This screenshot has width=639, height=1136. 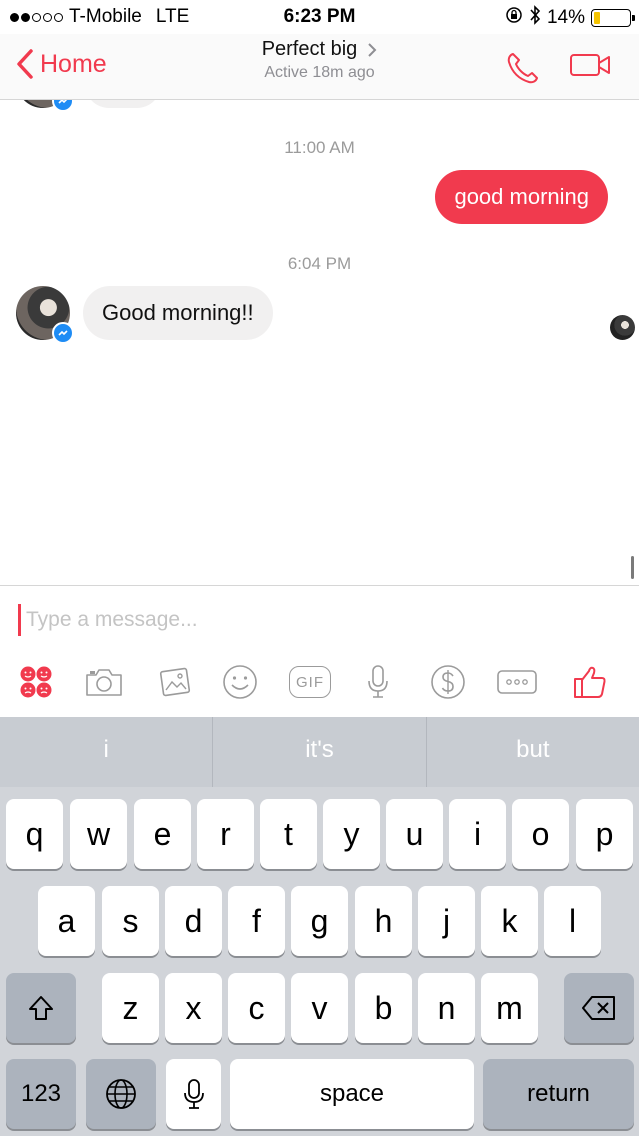 I want to click on shift-icon, so click(x=41, y=1008).